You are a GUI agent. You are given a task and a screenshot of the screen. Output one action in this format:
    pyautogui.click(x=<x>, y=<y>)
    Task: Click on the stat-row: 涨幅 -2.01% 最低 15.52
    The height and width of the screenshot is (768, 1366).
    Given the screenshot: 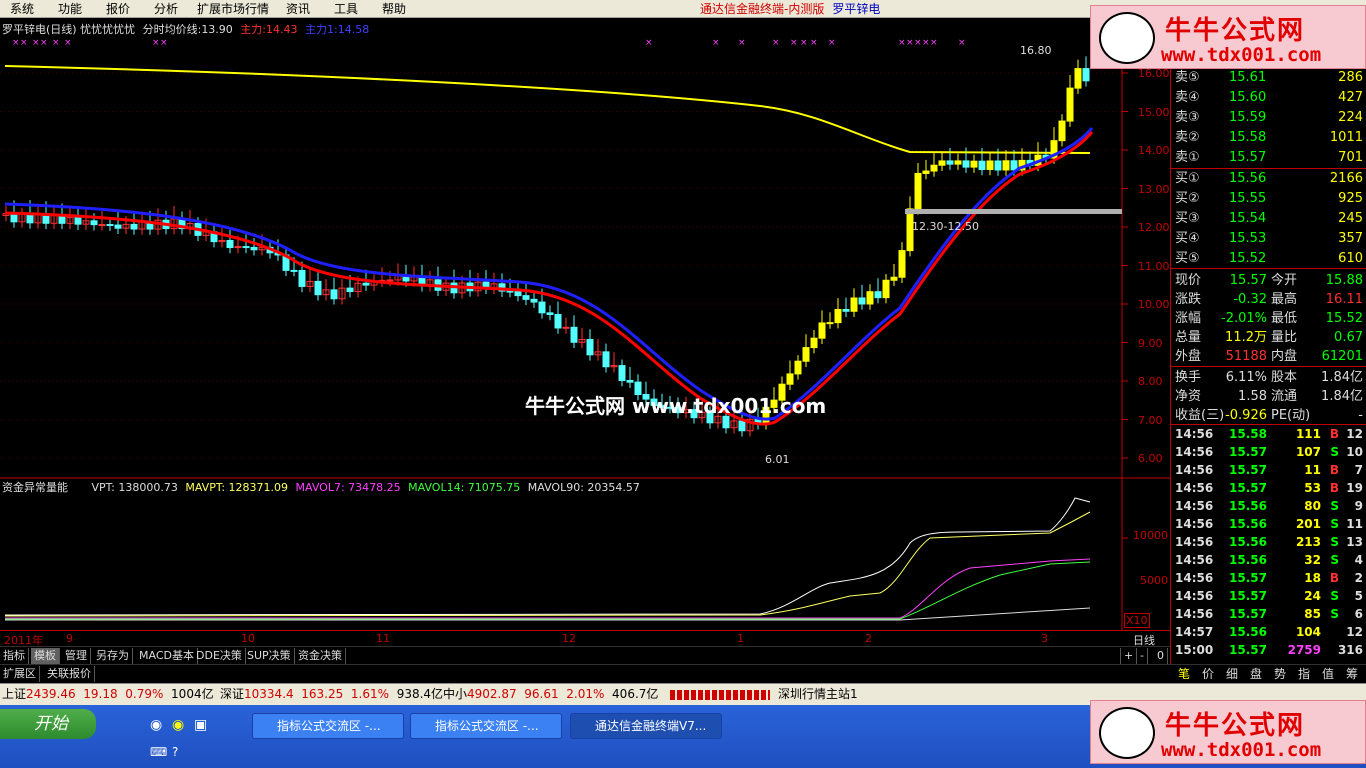 What is the action you would take?
    pyautogui.click(x=1268, y=318)
    